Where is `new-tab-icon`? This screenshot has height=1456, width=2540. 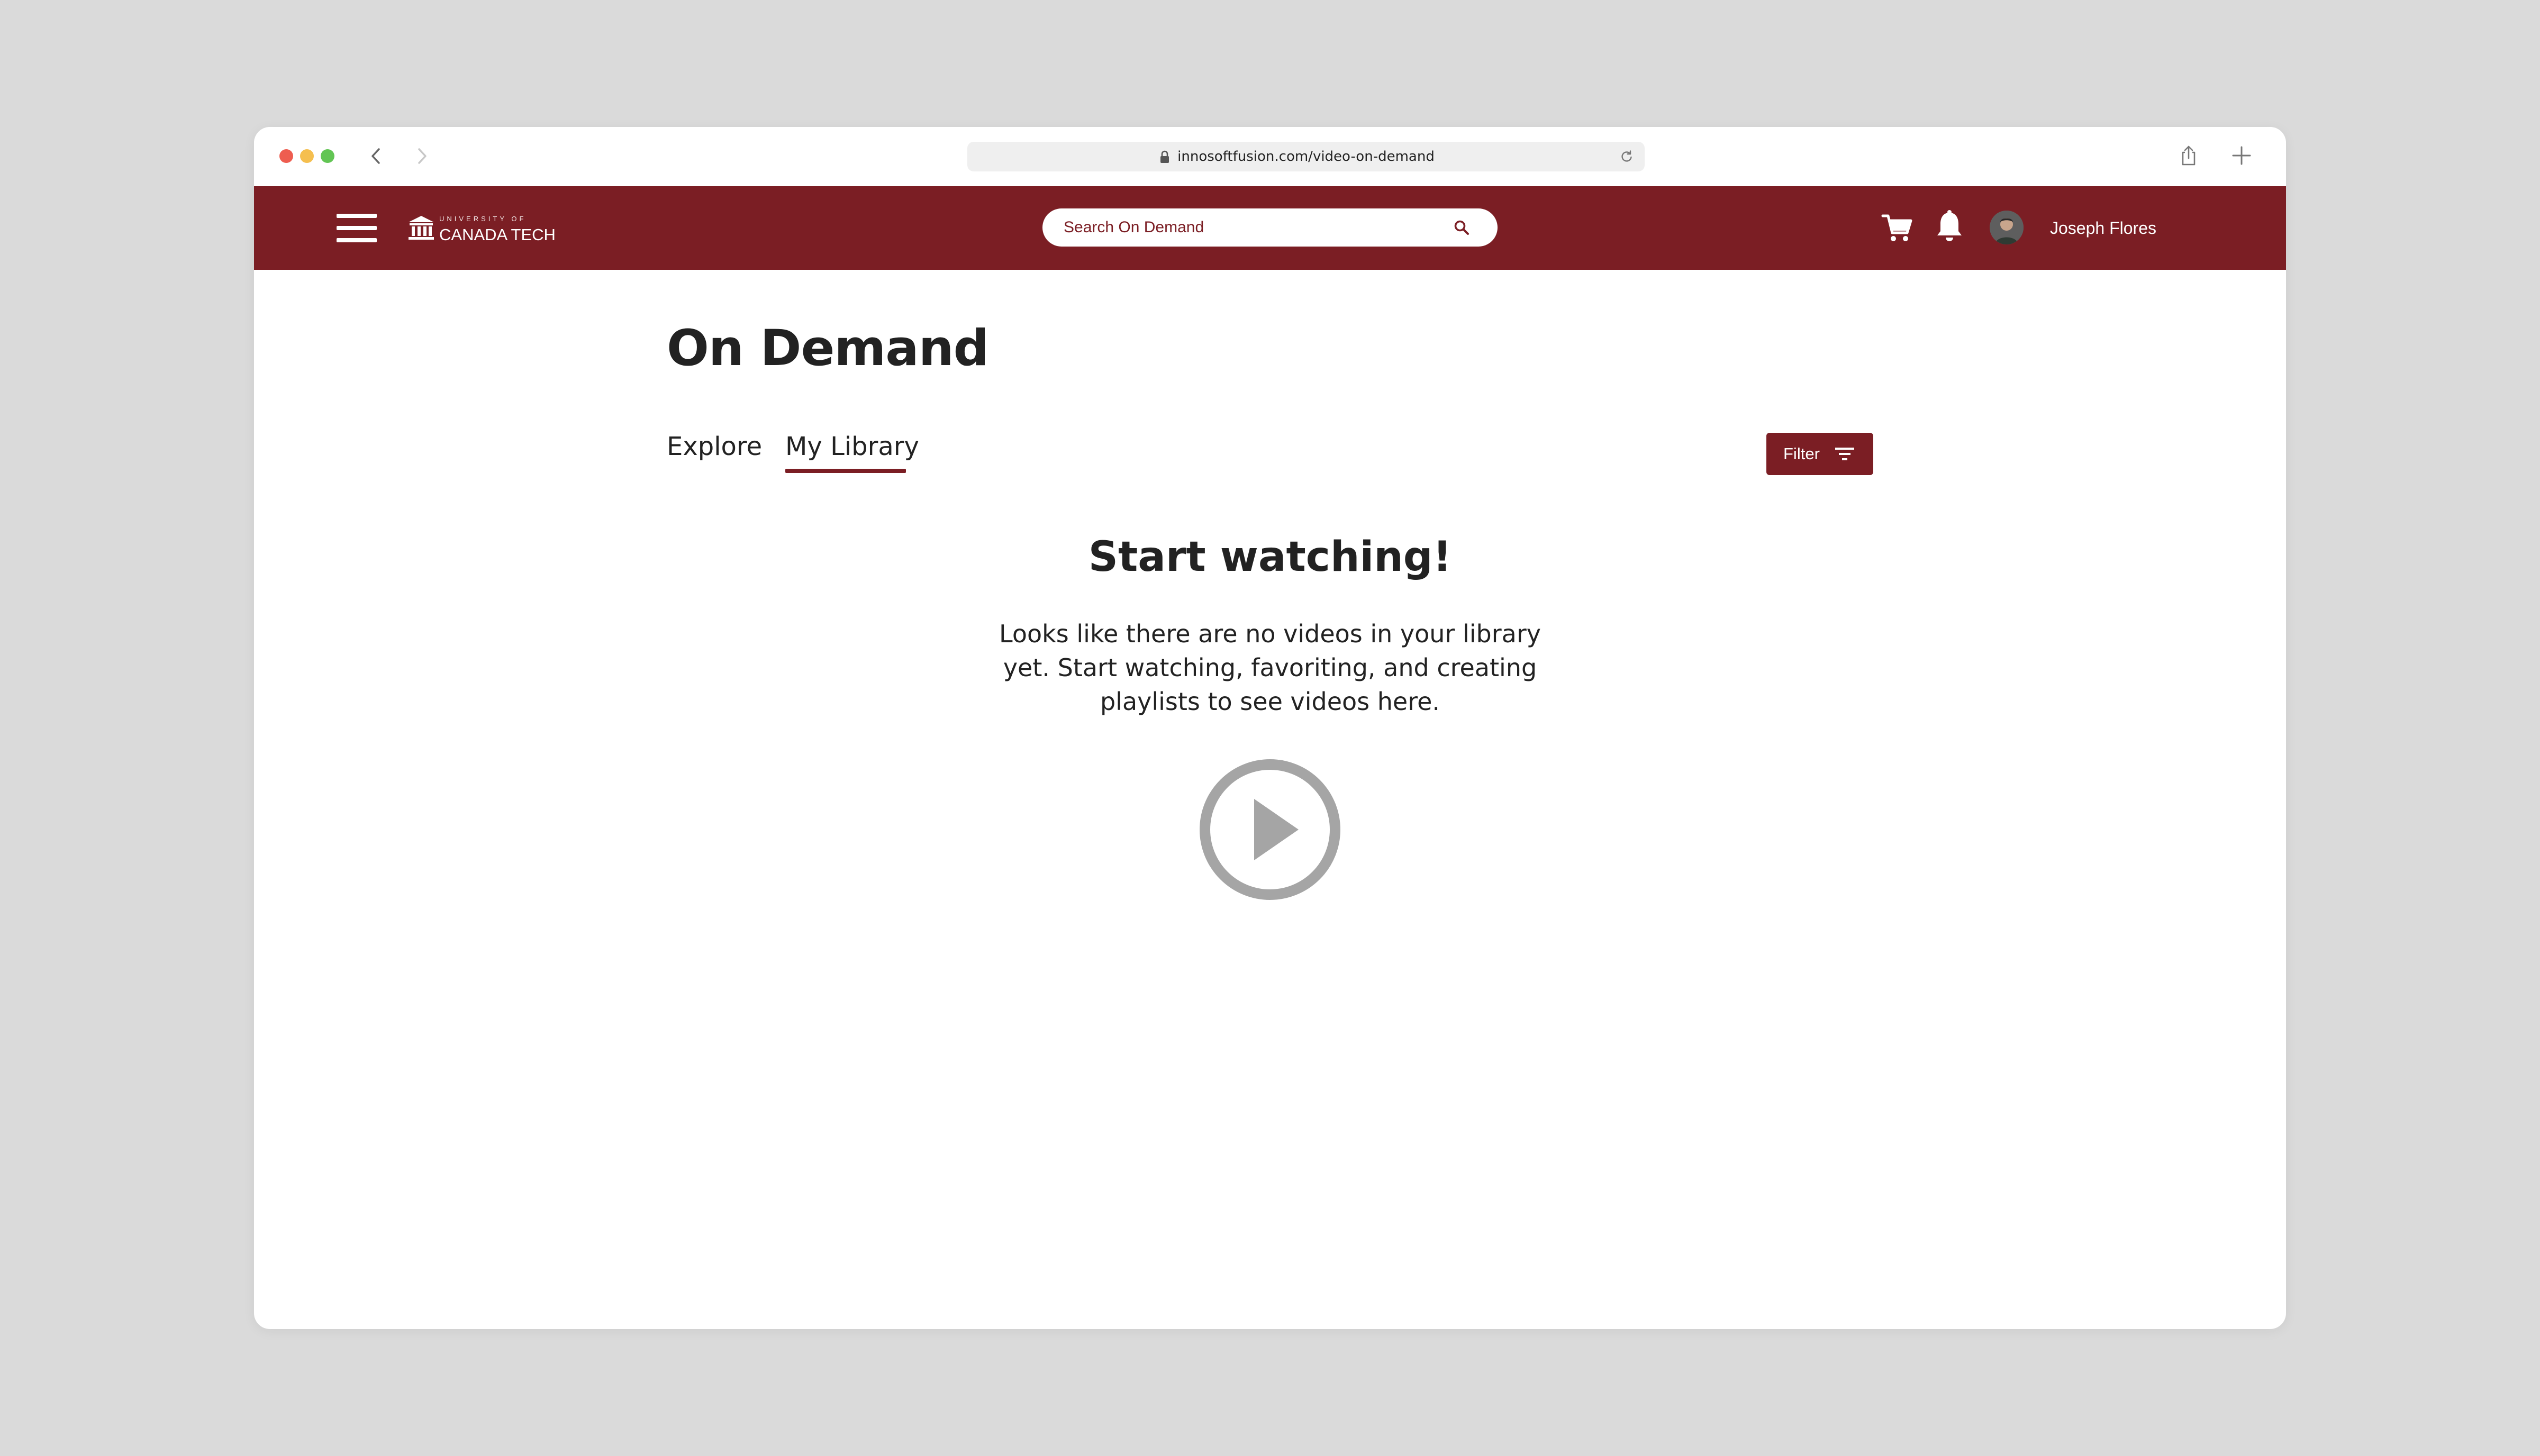
new-tab-icon is located at coordinates (2241, 155).